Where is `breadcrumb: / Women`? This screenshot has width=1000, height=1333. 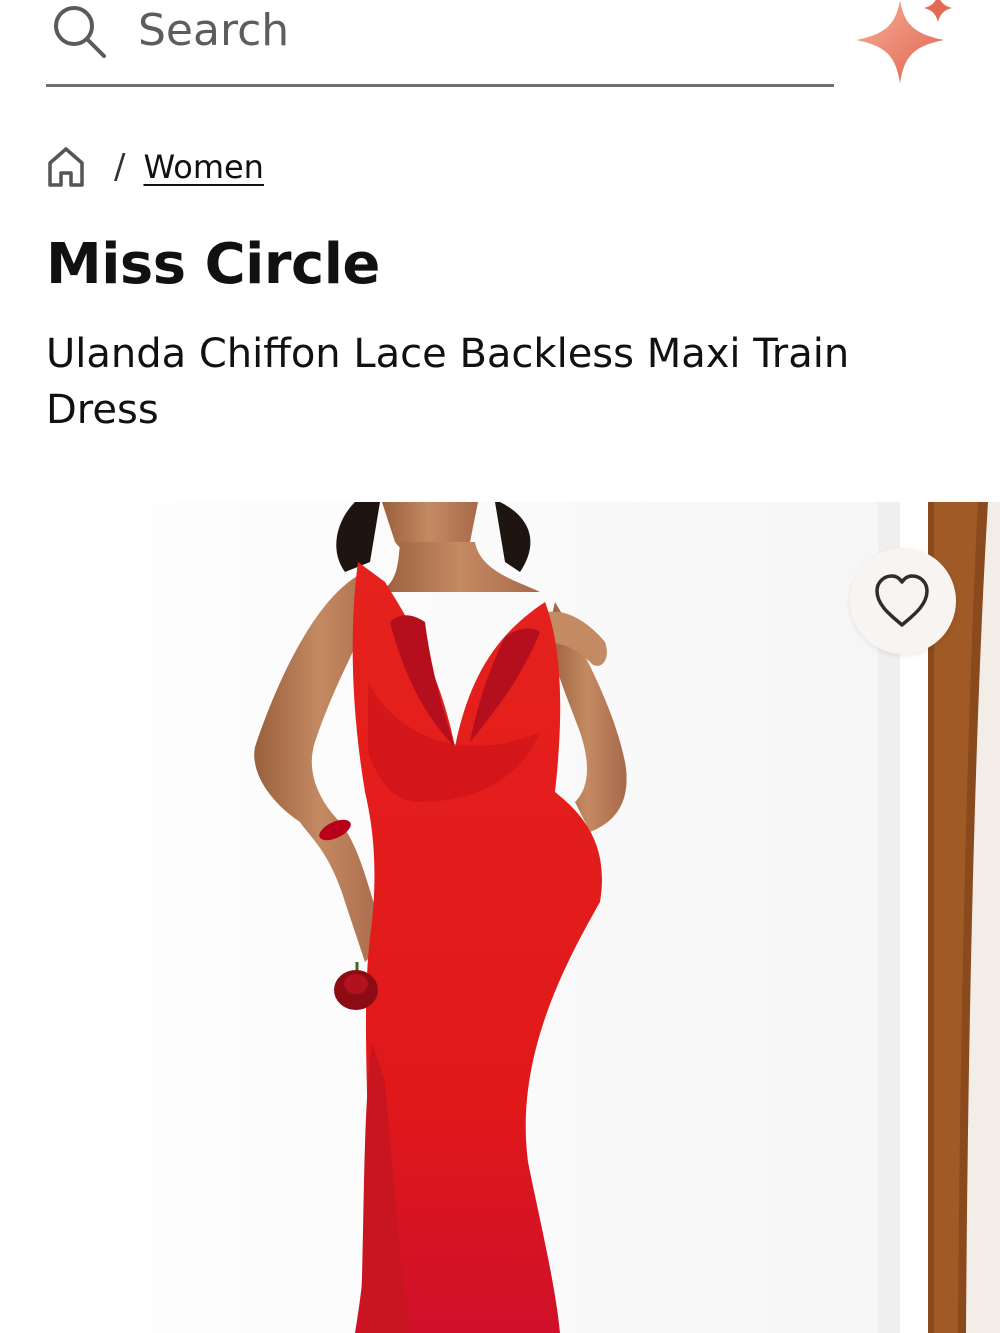
breadcrumb: / Women is located at coordinates (155, 167).